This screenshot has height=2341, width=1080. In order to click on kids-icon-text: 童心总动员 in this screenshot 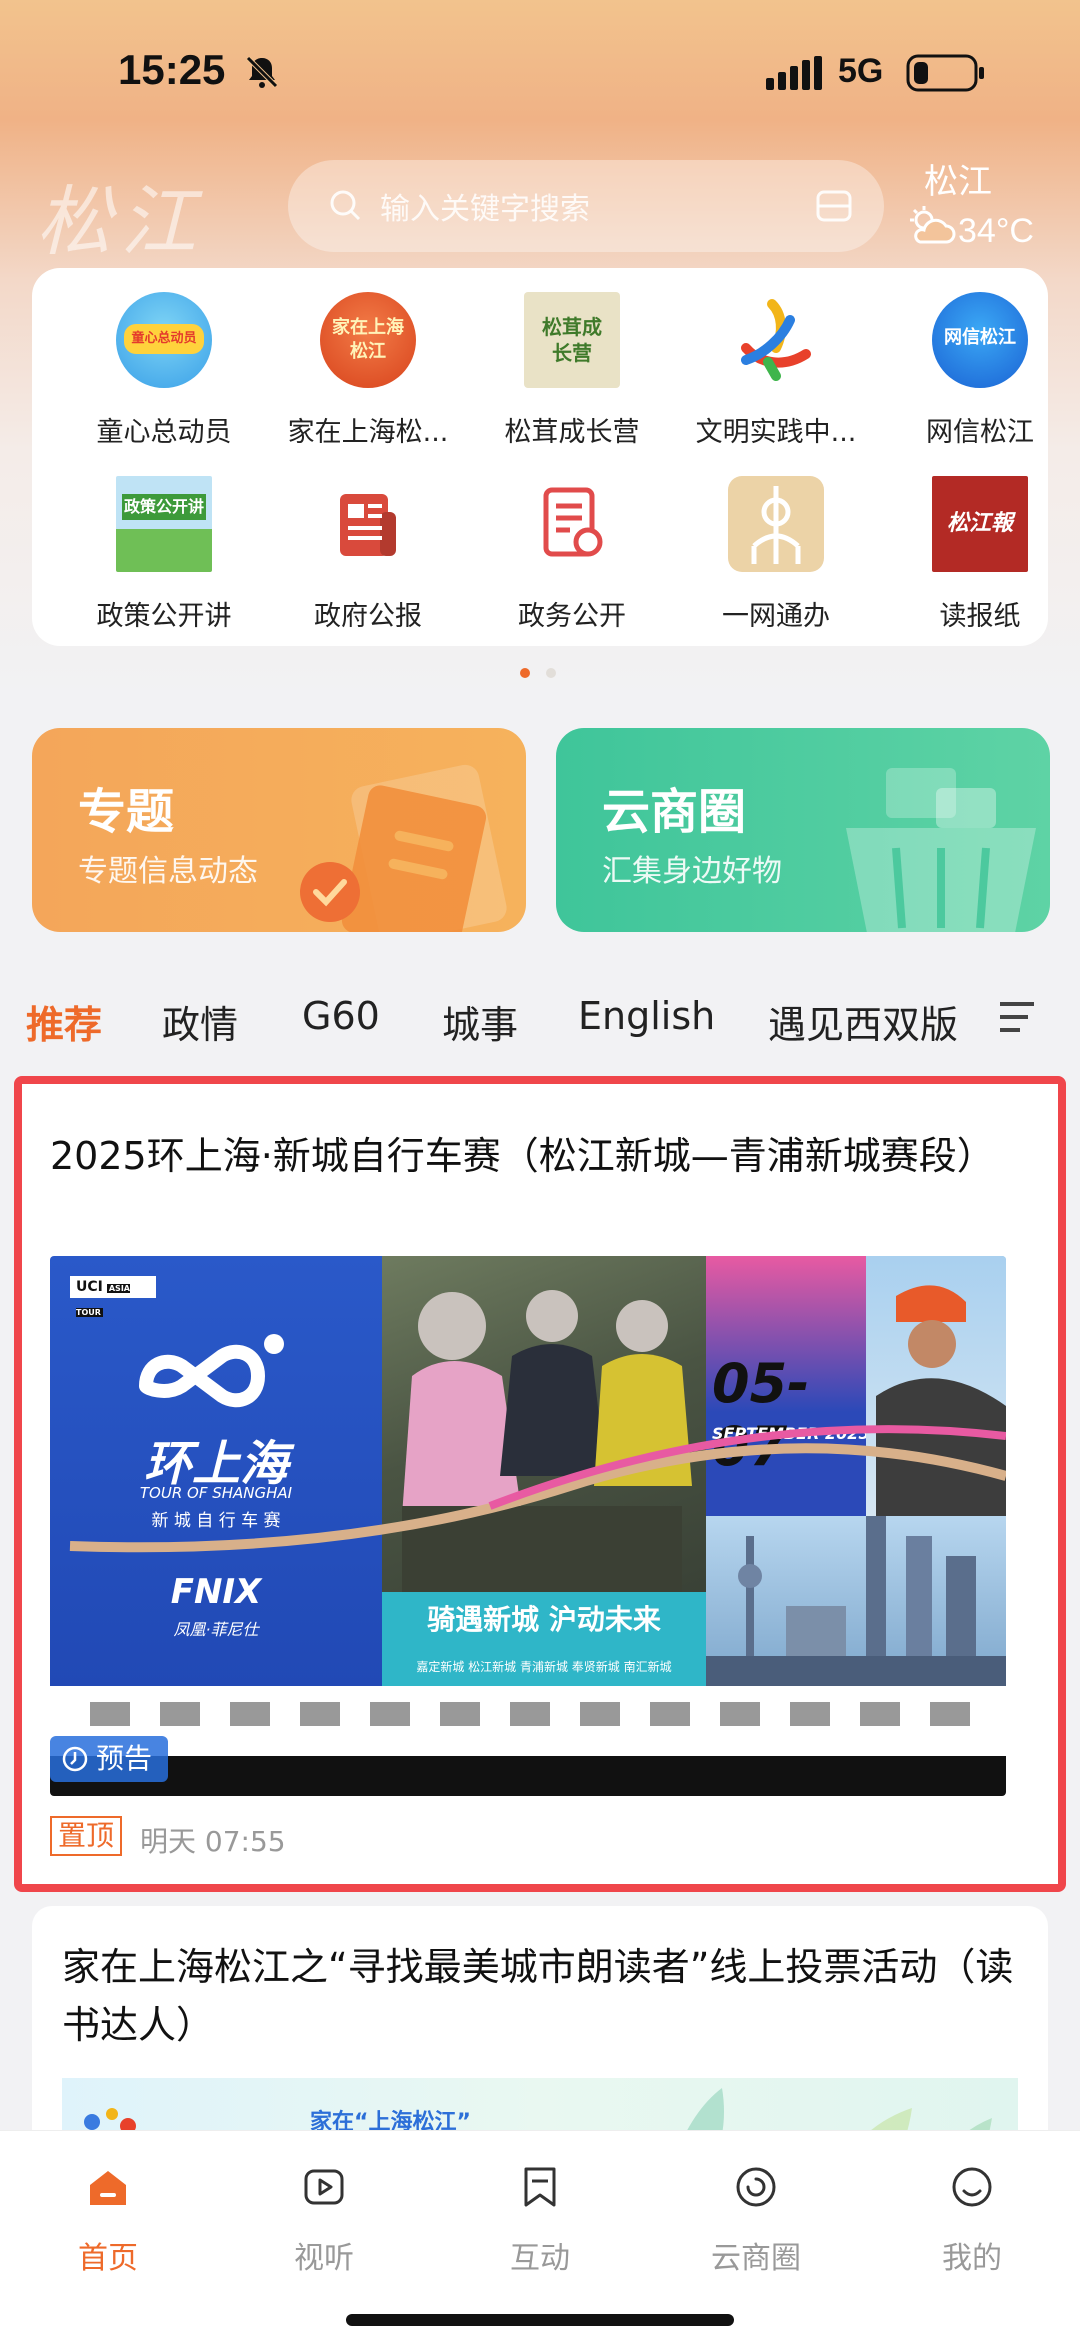, I will do `click(164, 339)`.